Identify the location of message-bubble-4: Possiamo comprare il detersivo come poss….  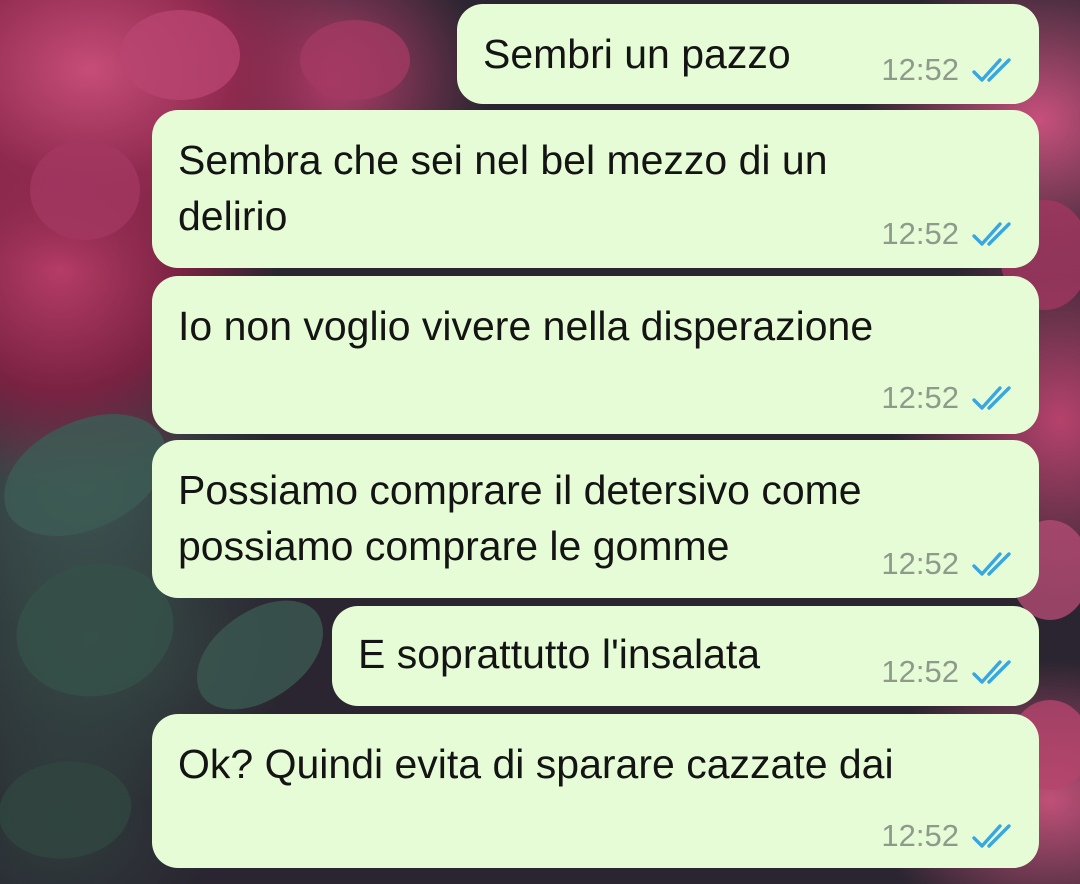
(595, 519).